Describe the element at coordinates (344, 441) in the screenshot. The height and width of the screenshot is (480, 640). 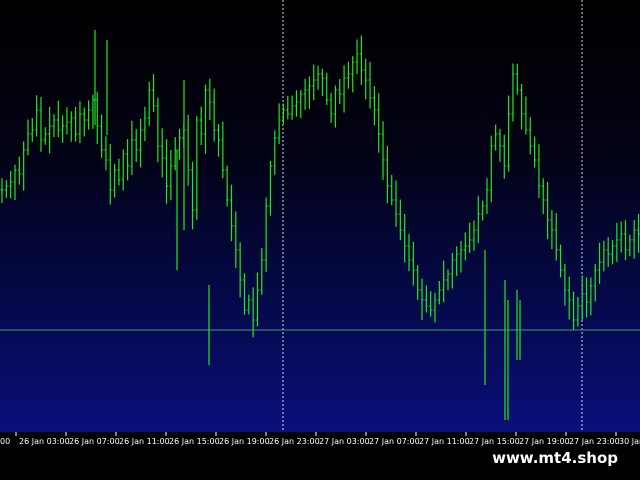
I see `time-axis-tick-label: 27 Jan 03:00` at that location.